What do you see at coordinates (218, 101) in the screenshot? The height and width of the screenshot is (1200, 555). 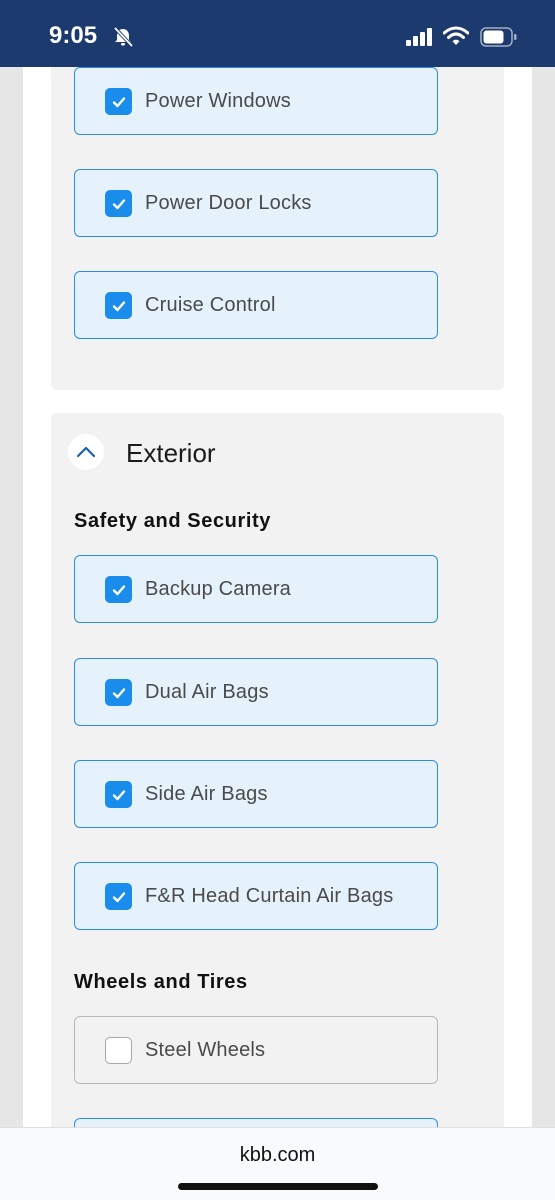 I see `option-label: Power Windows` at bounding box center [218, 101].